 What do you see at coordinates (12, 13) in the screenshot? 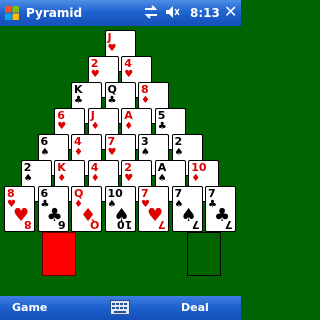
I see `windows-start-icon` at bounding box center [12, 13].